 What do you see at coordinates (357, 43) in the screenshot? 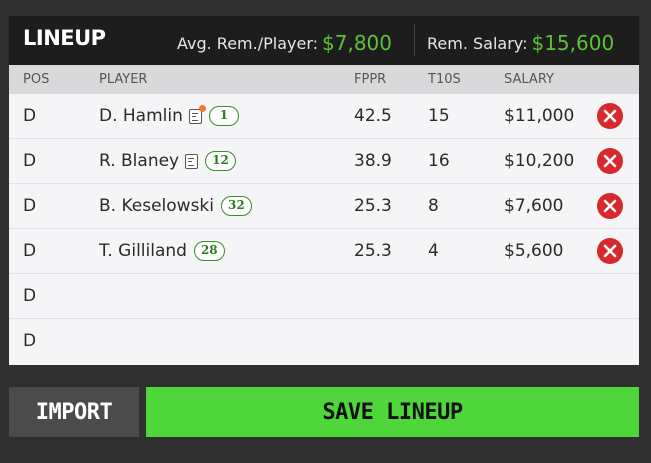
I see `avg-remaining-value: $7,800` at bounding box center [357, 43].